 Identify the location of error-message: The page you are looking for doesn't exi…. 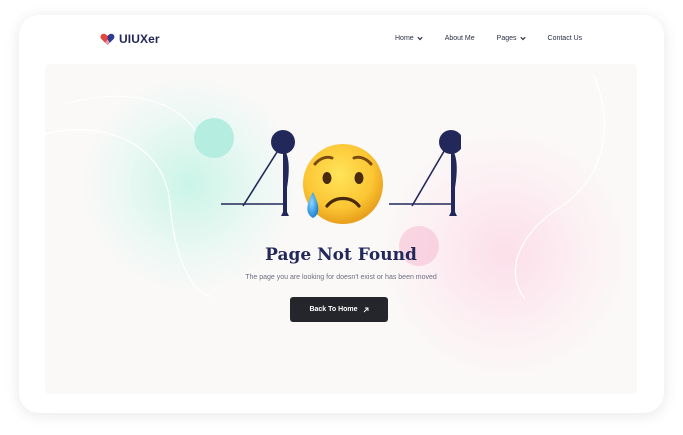
(341, 277).